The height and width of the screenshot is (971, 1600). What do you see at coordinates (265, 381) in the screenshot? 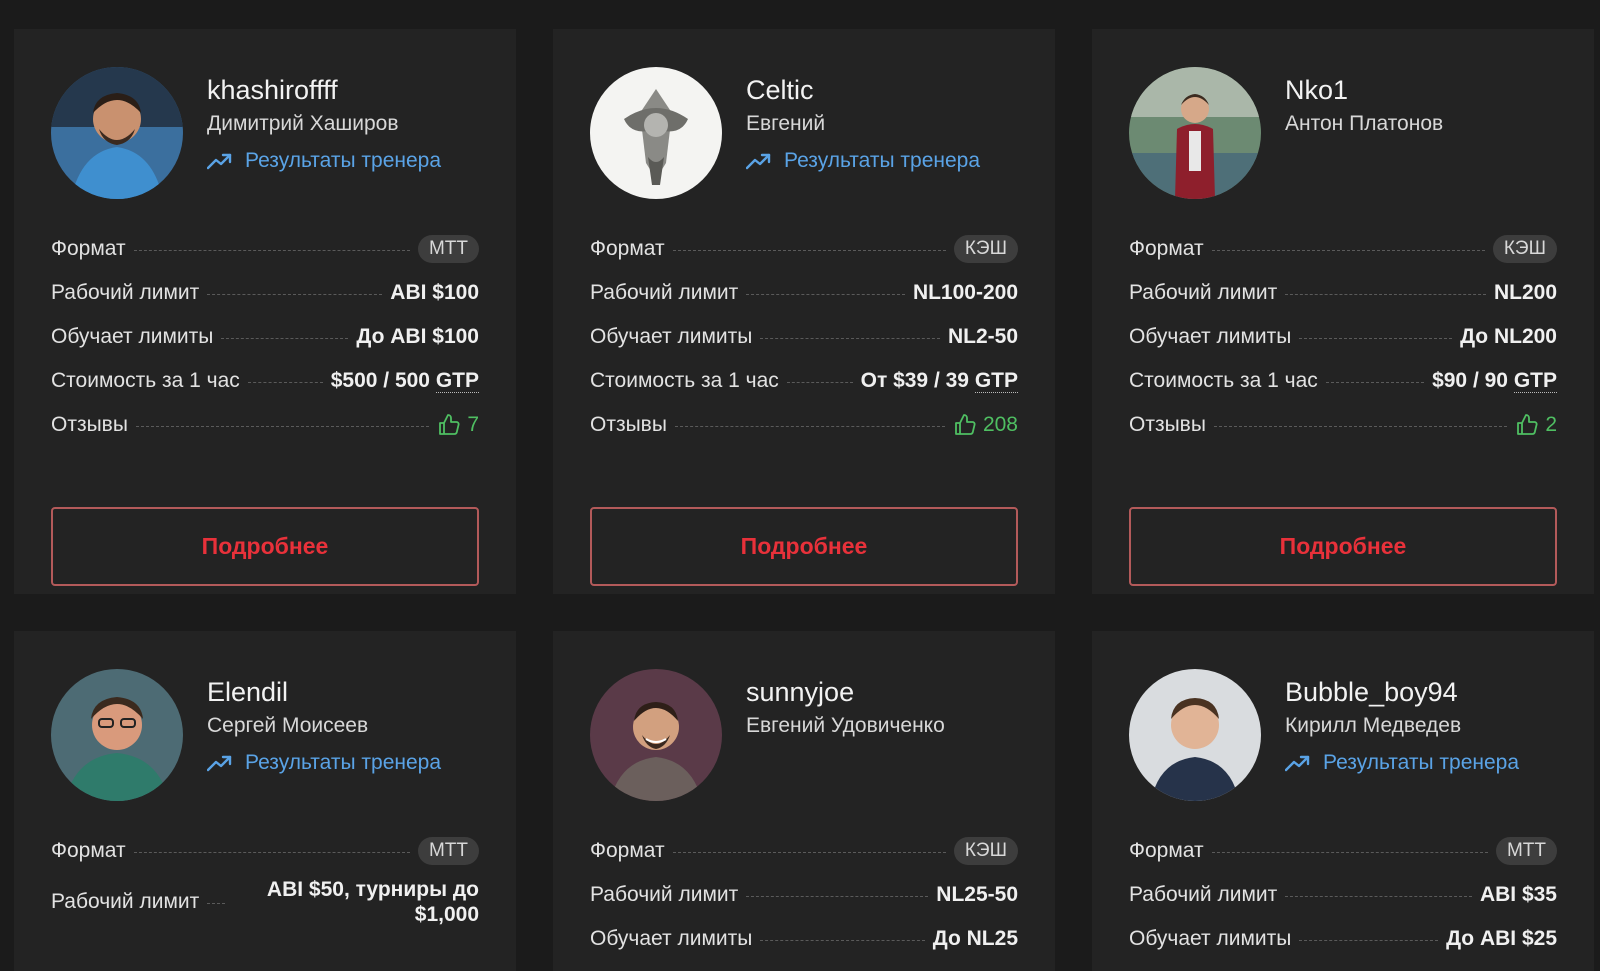
I see `price-row: Стоимость за 1 час $500 / 500 GTP` at bounding box center [265, 381].